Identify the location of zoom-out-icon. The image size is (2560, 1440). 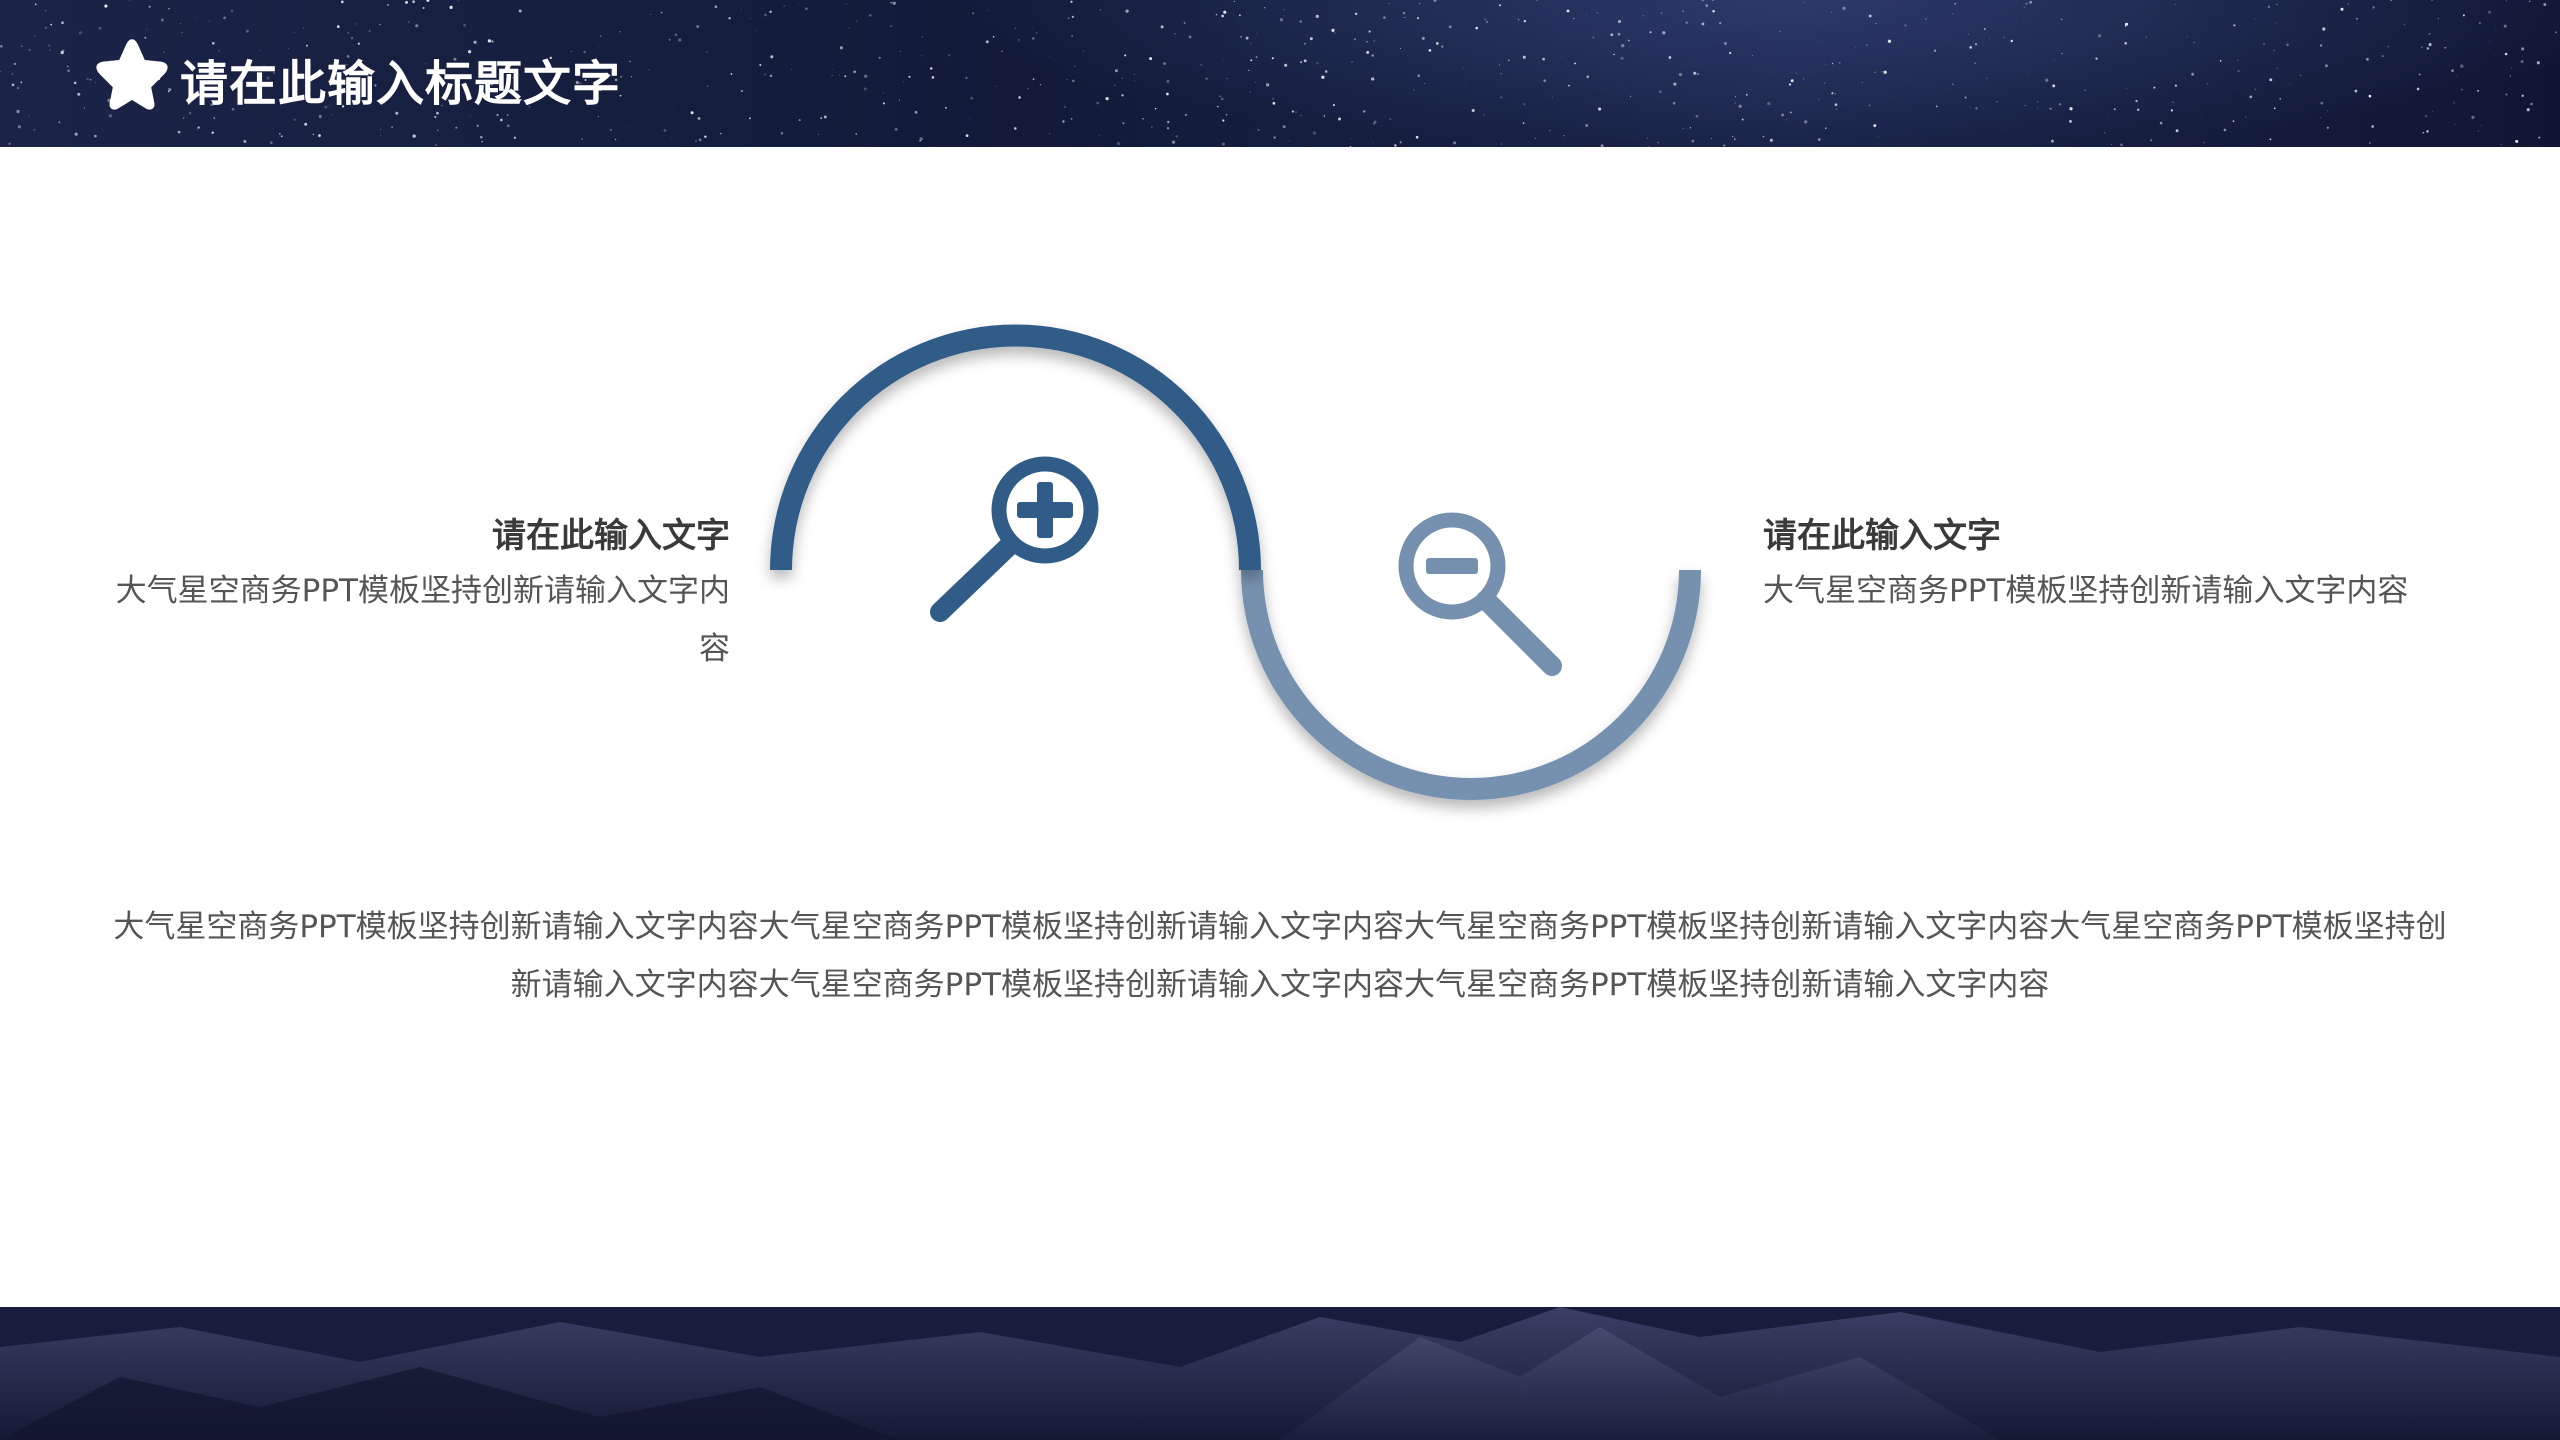
(1480, 594).